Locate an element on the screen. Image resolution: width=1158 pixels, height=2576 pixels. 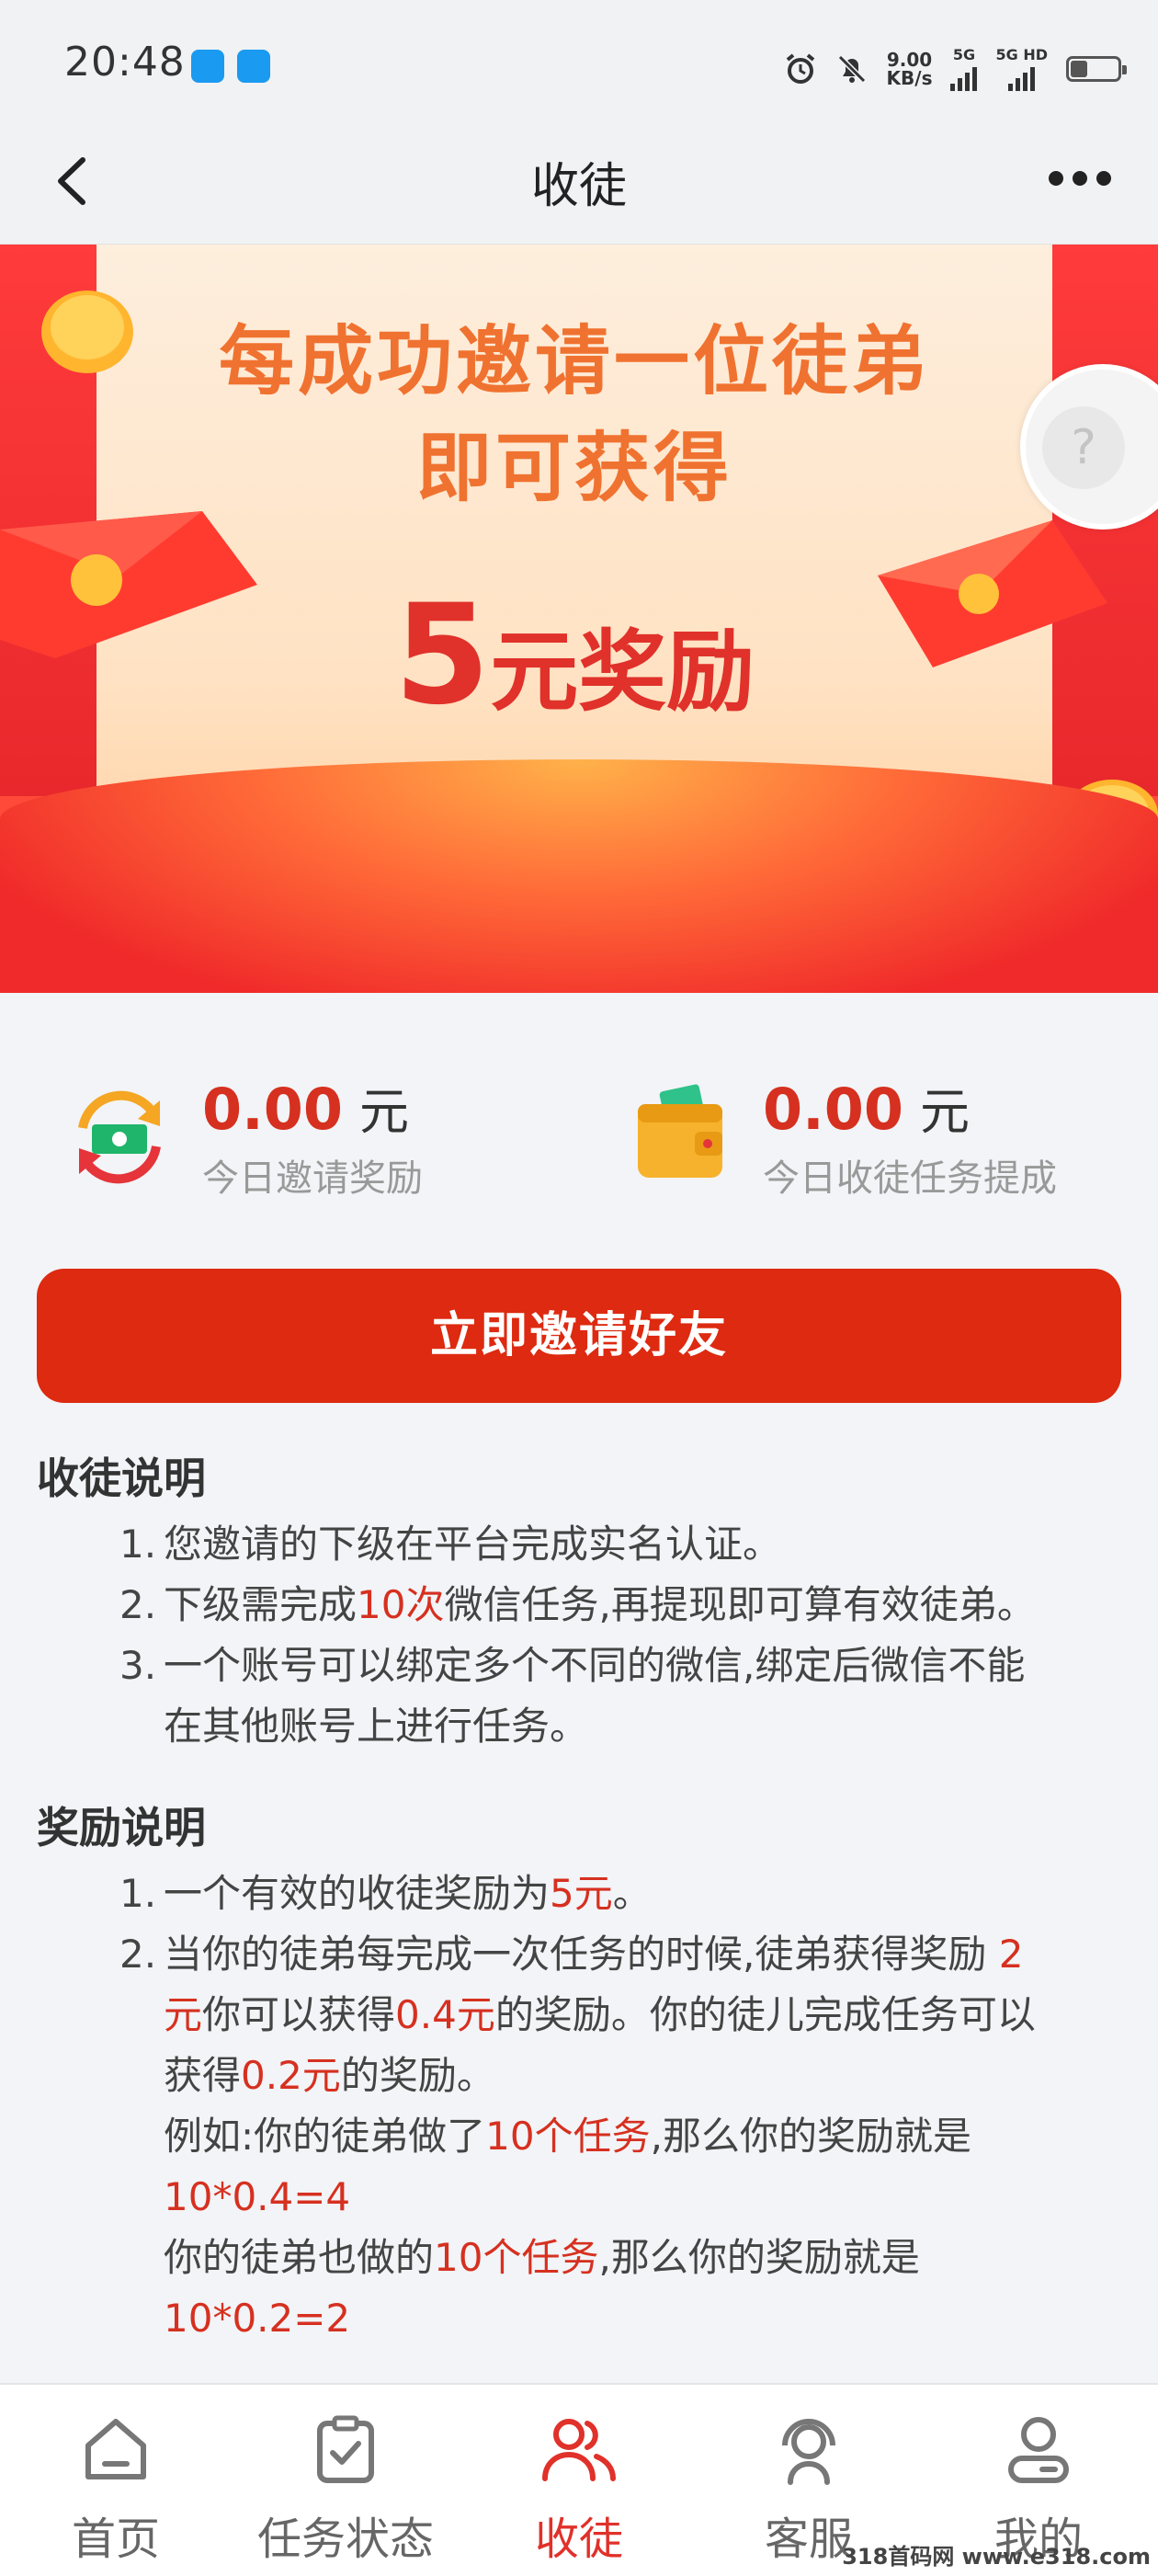
page-title: 收徒 is located at coordinates (578, 186).